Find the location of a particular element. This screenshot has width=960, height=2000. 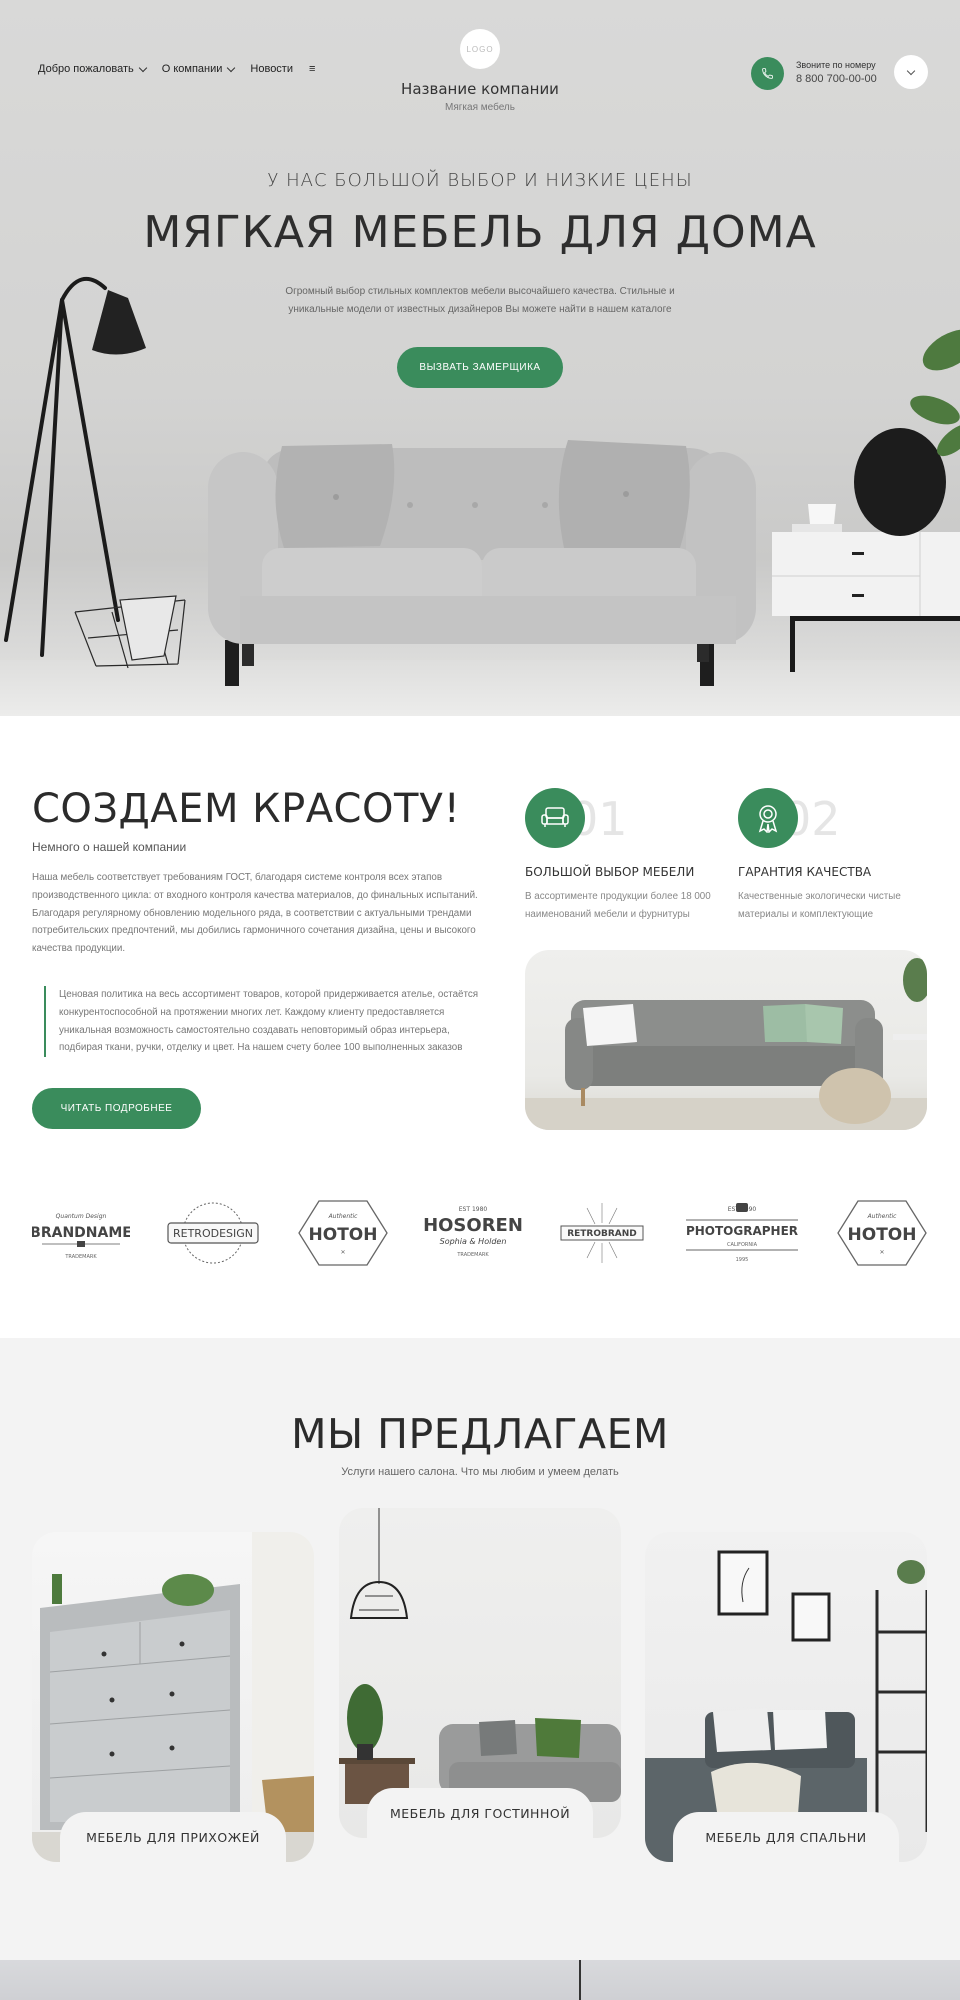

nav-item-welcome: Добро пожаловать is located at coordinates (92, 69).